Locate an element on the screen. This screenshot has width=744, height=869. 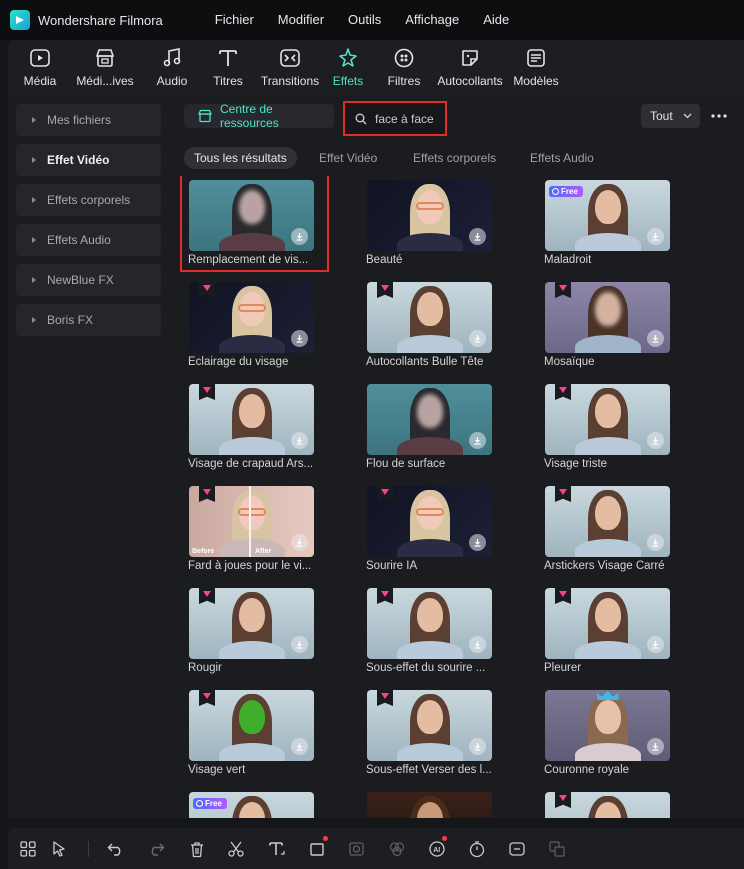
effect-card: Flou de surface is located at coordinates (439, 430).